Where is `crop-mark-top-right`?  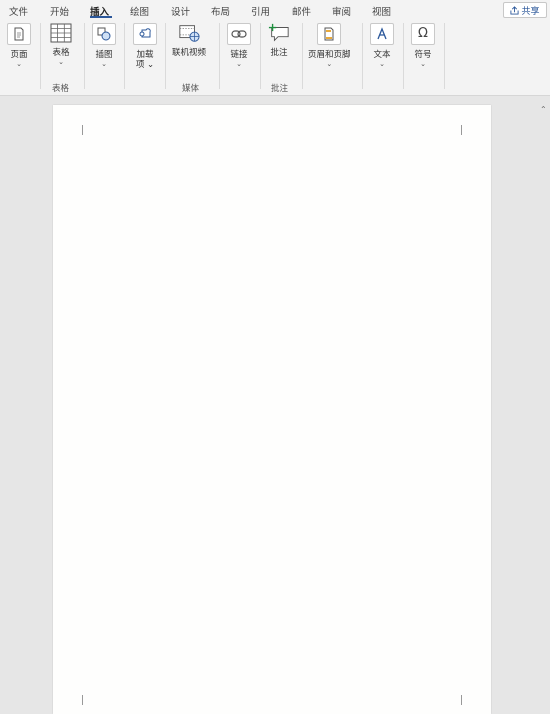
crop-mark-top-right is located at coordinates (461, 130).